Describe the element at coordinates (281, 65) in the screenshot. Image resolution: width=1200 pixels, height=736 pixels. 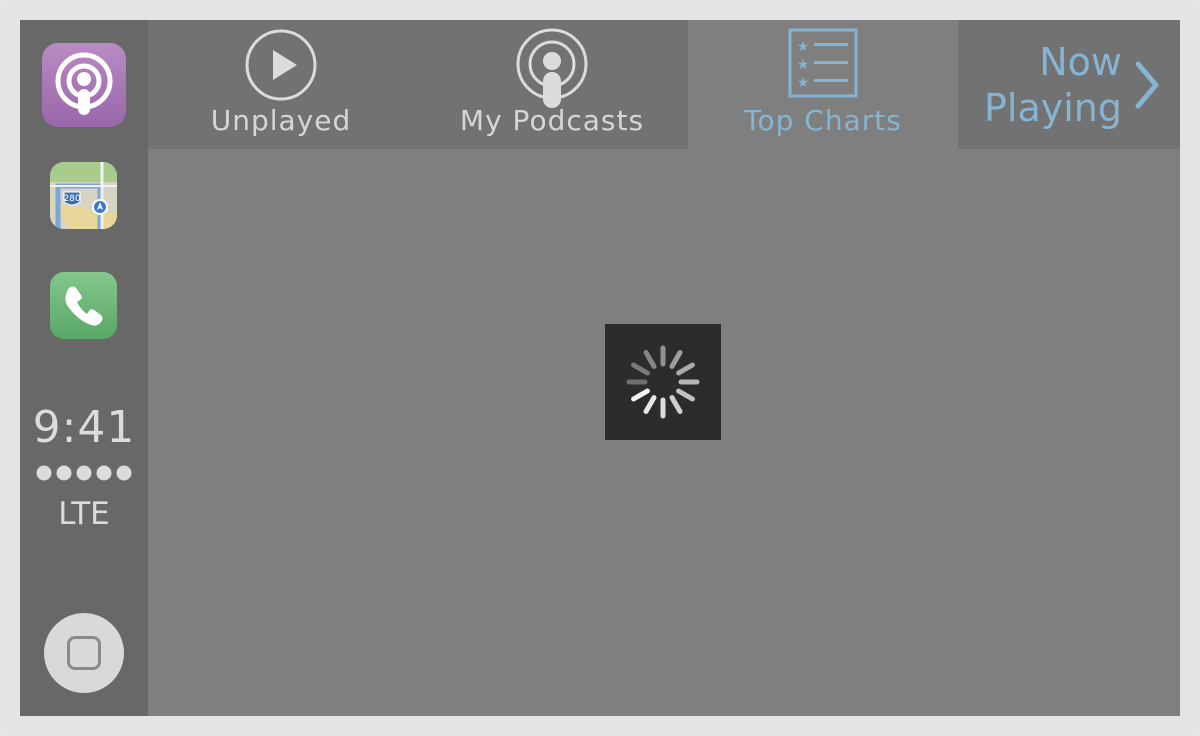
I see `play-circle-icon` at that location.